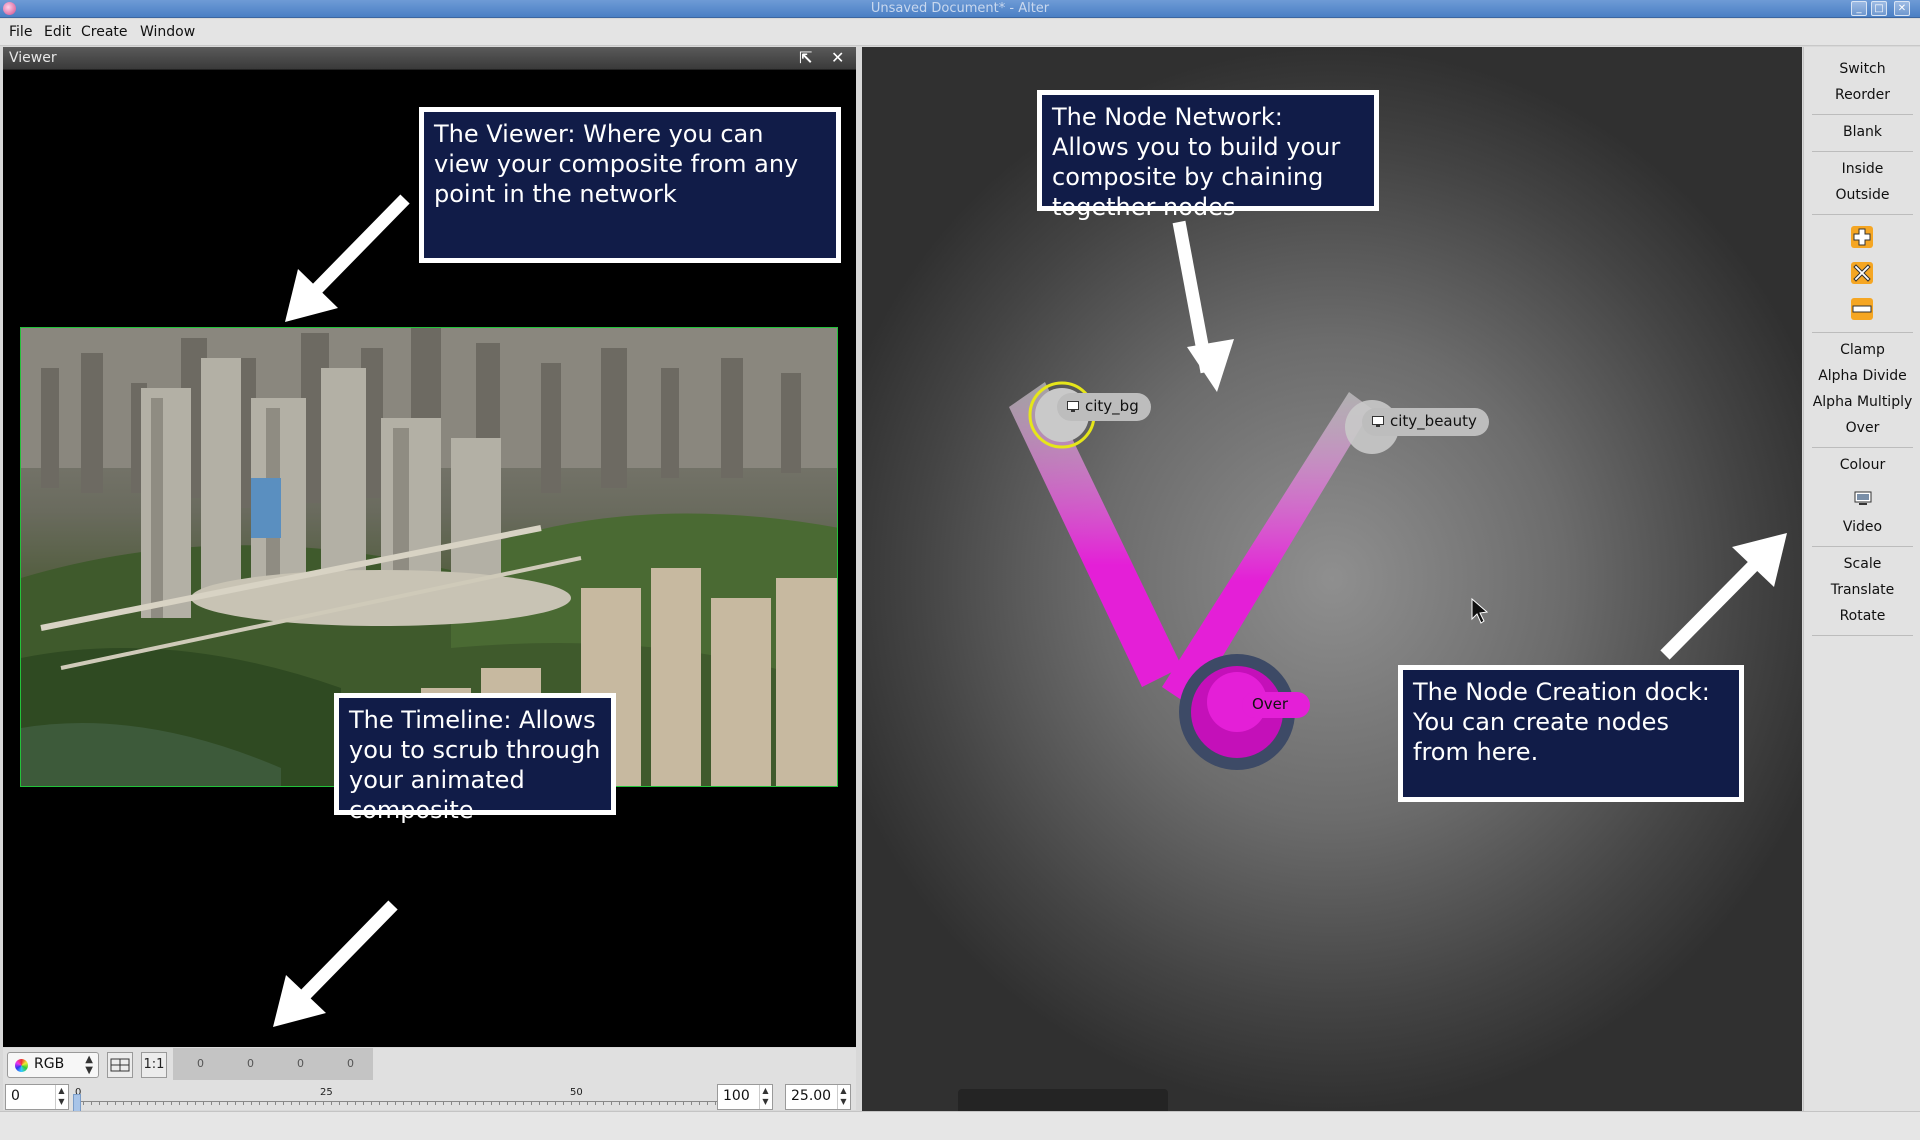  I want to click on subtract-node-icon, so click(1862, 309).